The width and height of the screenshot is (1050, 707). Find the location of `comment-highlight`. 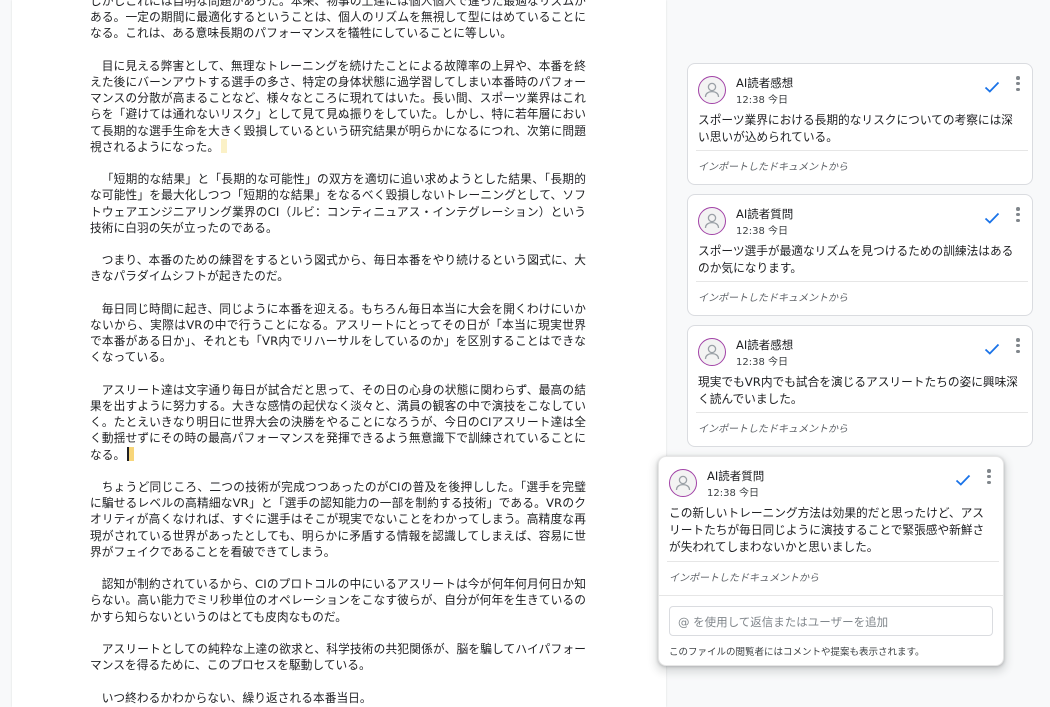

comment-highlight is located at coordinates (224, 145).